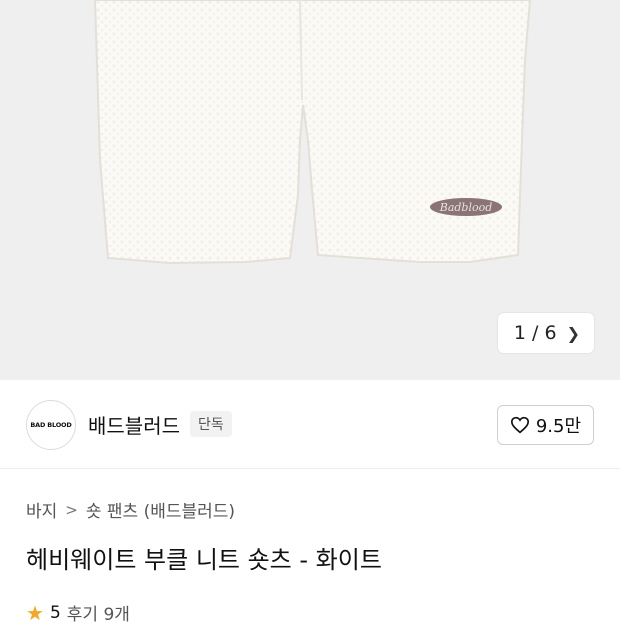 This screenshot has width=620, height=625. What do you see at coordinates (98, 612) in the screenshot?
I see `review-count: 후기 9개` at bounding box center [98, 612].